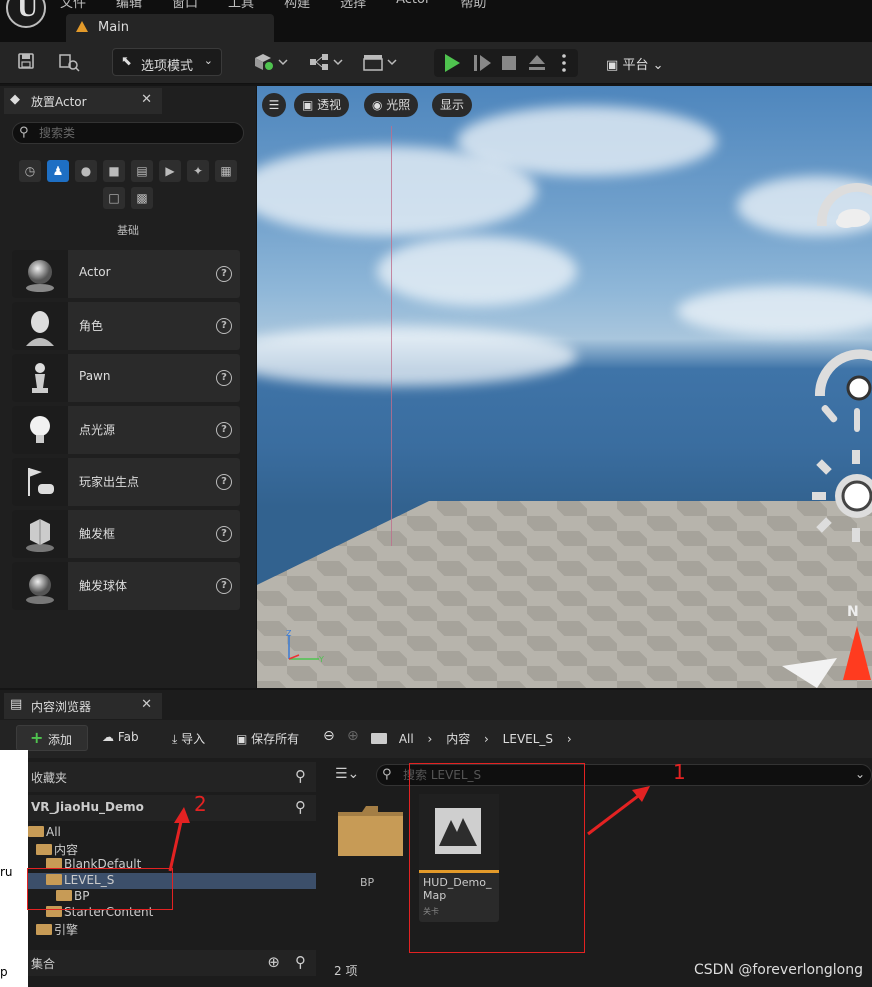  What do you see at coordinates (126, 430) in the screenshot?
I see `actor-item-point-light: 点光源 ?` at bounding box center [126, 430].